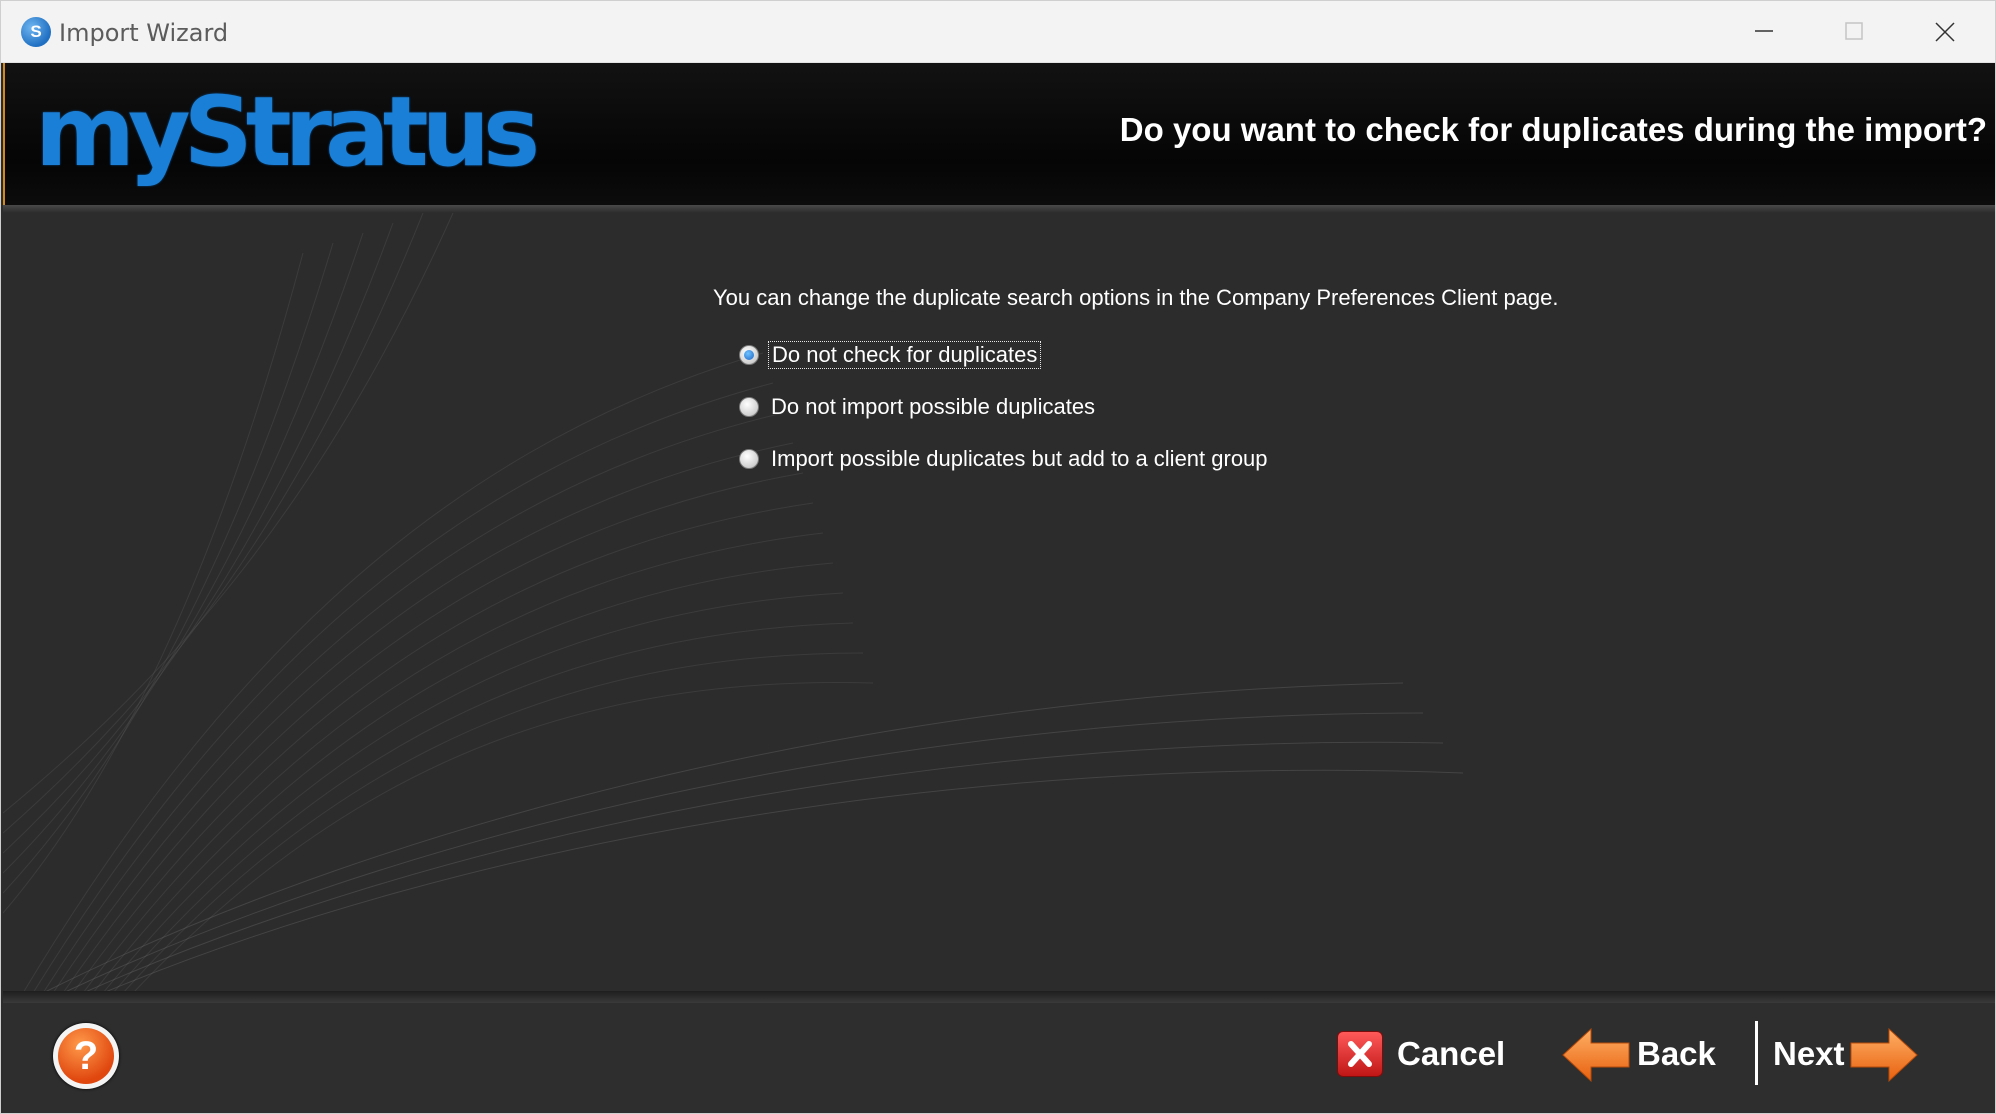  Describe the element at coordinates (749, 407) in the screenshot. I see `radio-do-not-import` at that location.